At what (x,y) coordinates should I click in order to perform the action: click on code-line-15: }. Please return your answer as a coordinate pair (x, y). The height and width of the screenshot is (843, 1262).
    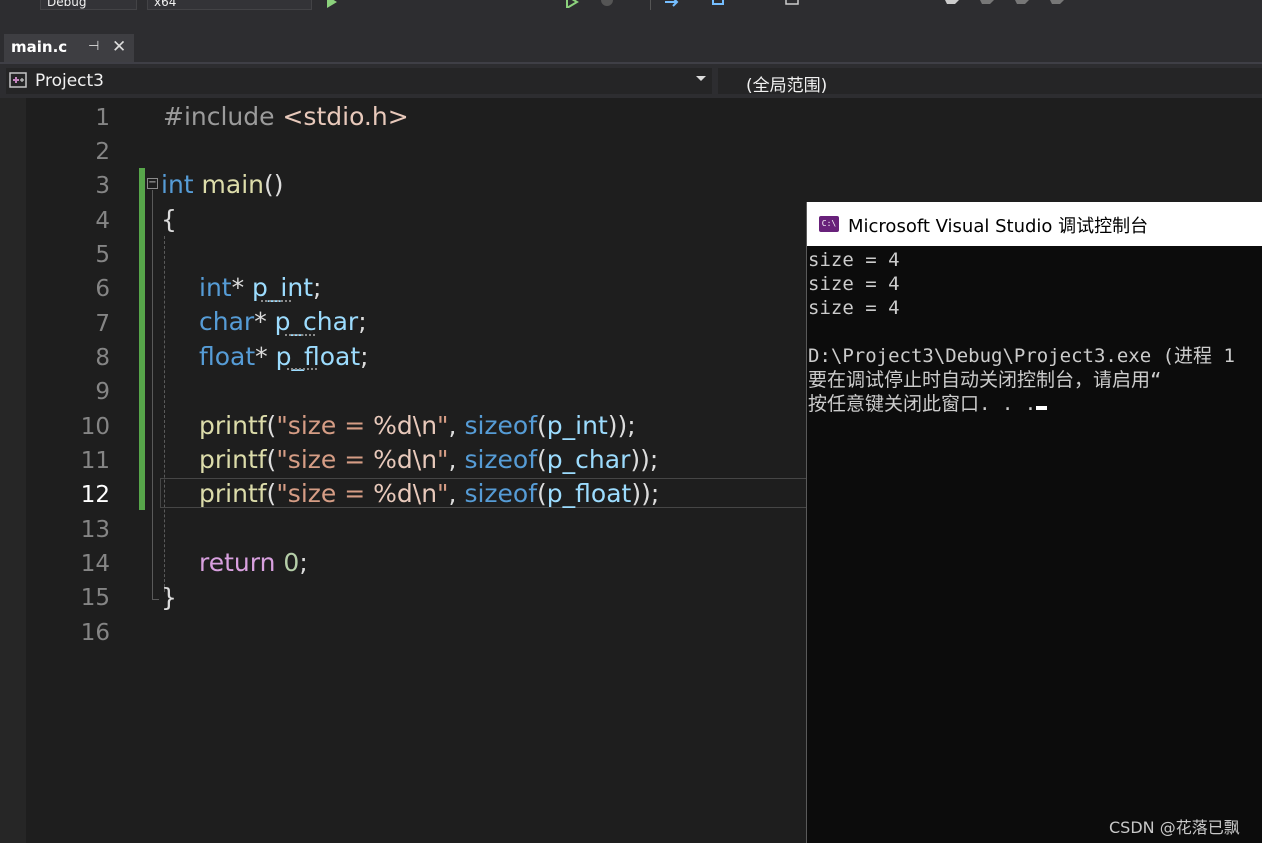
    Looking at the image, I should click on (169, 598).